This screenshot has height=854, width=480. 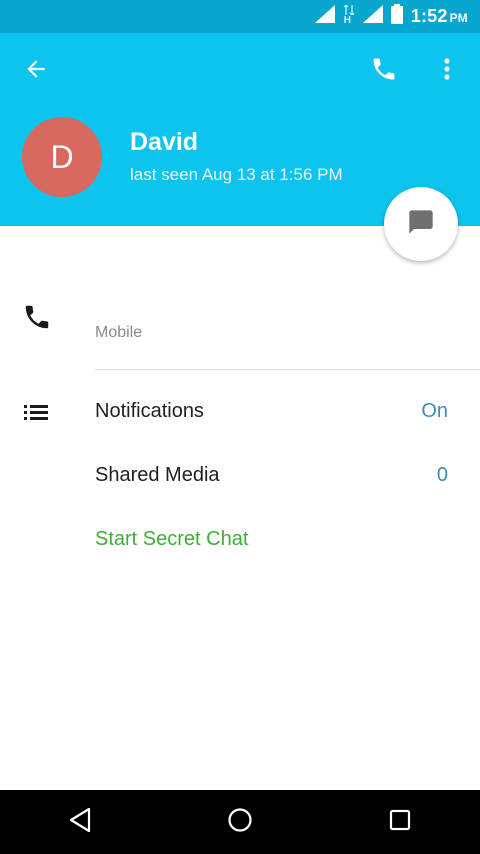 I want to click on call-button, so click(x=384, y=71).